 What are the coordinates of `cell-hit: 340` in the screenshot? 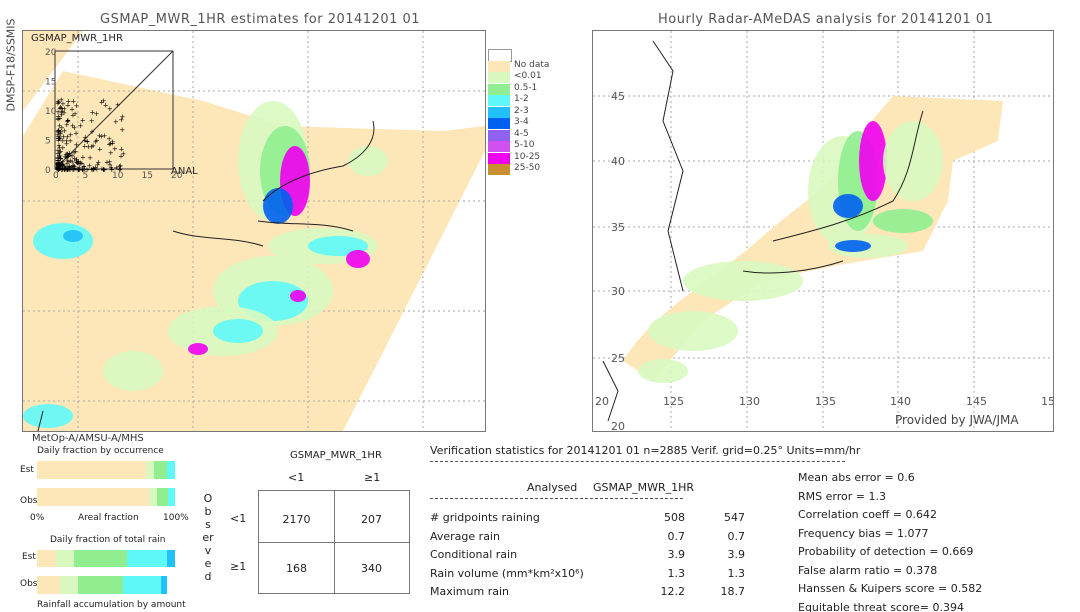 It's located at (371, 568).